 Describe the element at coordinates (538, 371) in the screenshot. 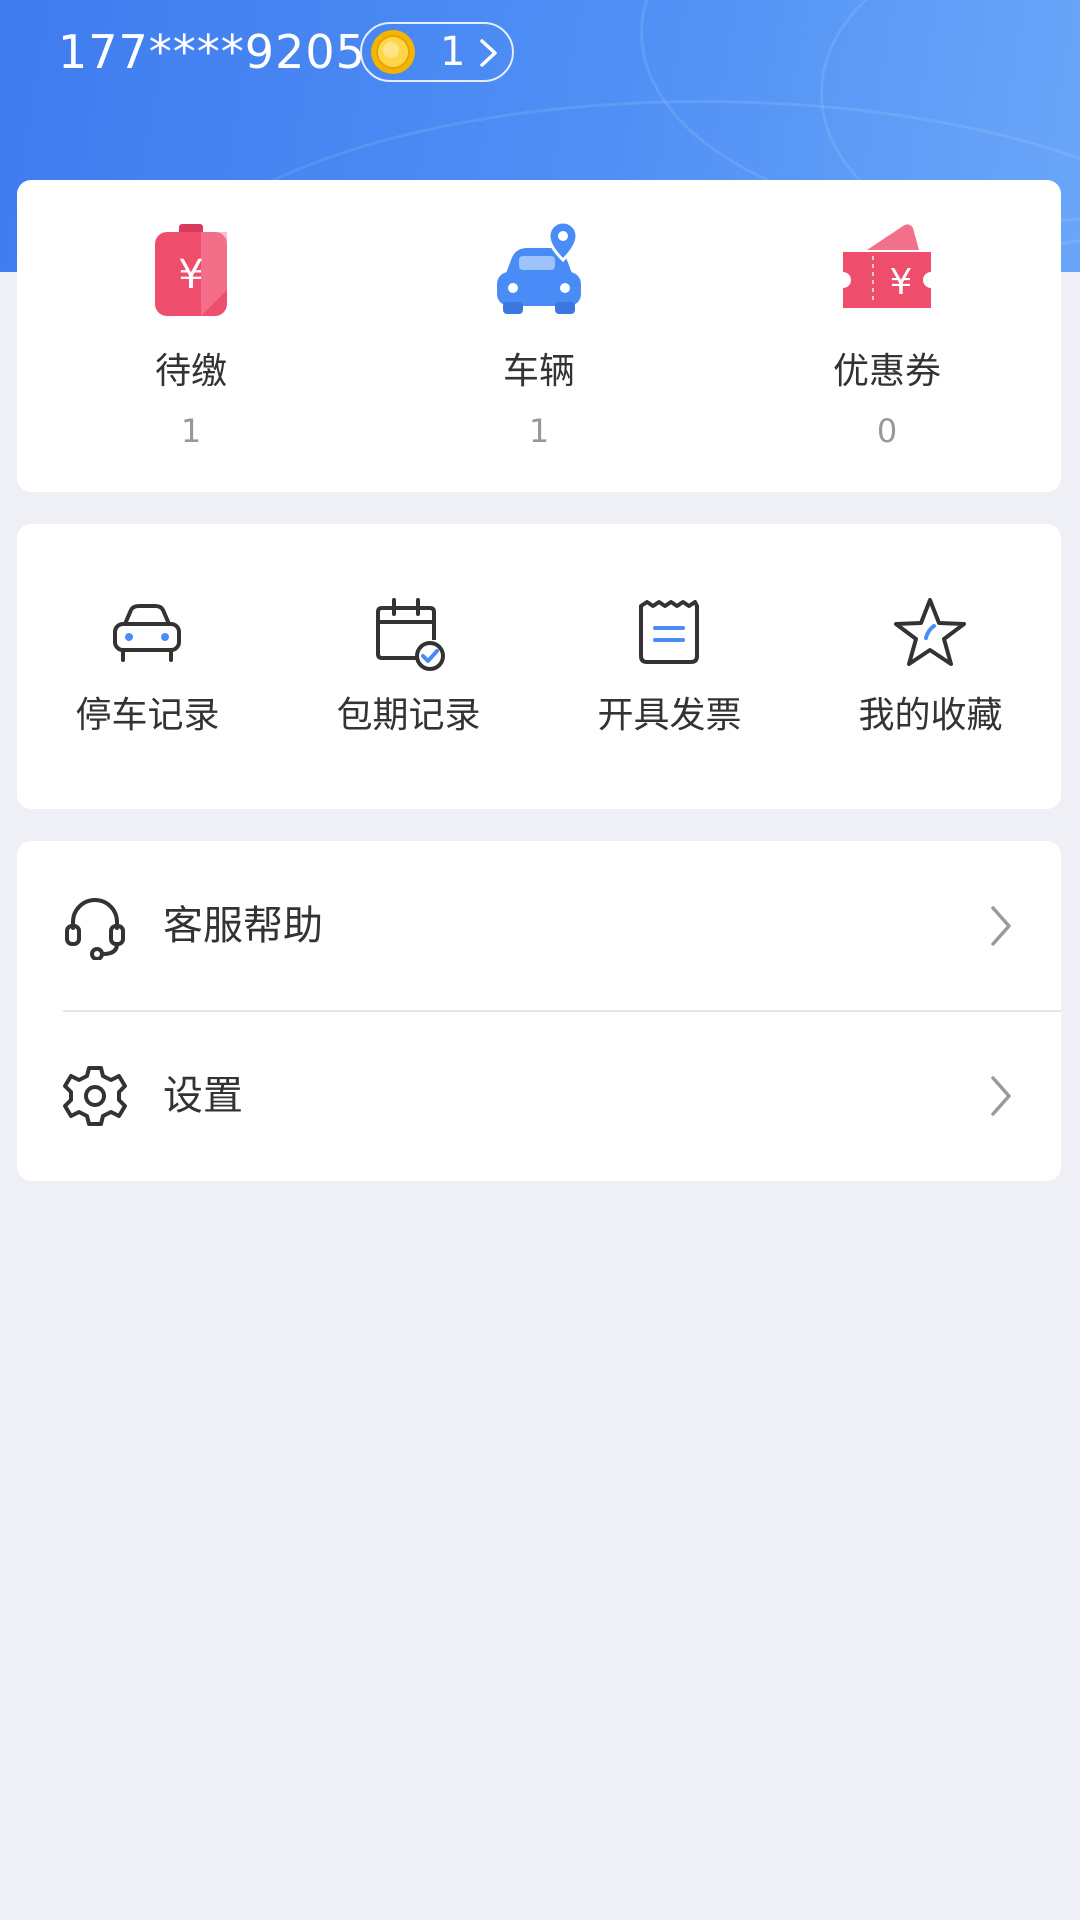

I see `stat-label: 车辆` at that location.